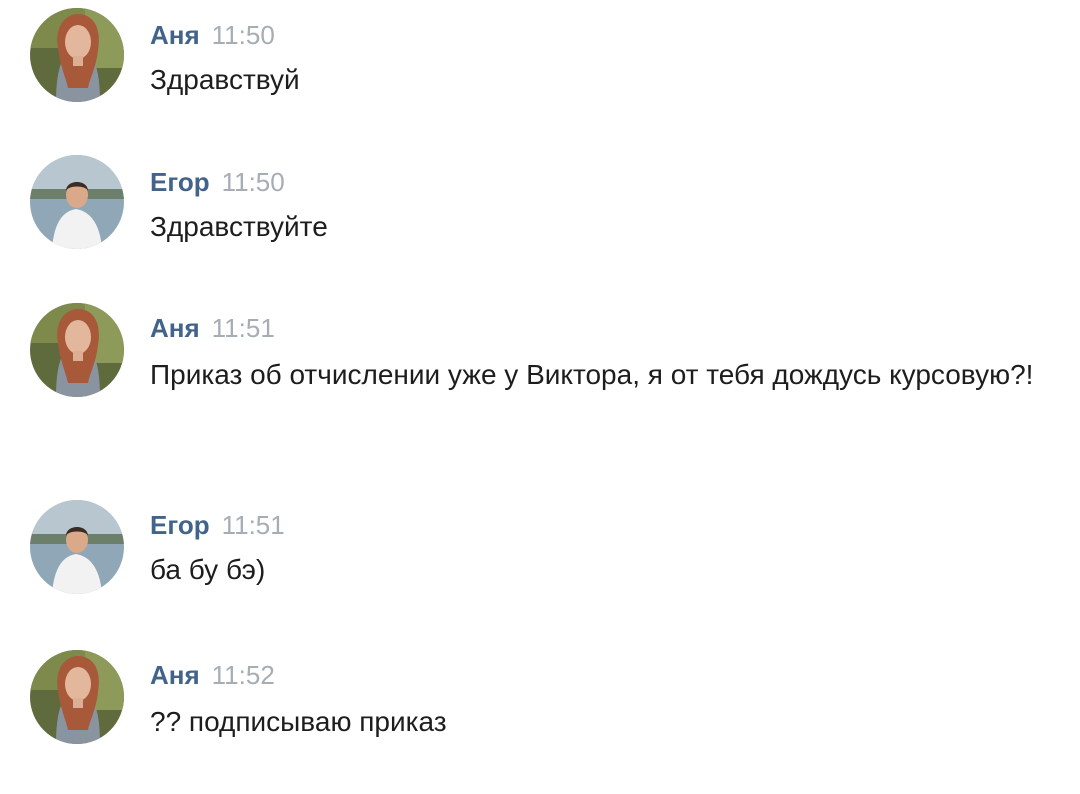 The image size is (1080, 794). I want to click on message-header: Аня 11:50, so click(212, 35).